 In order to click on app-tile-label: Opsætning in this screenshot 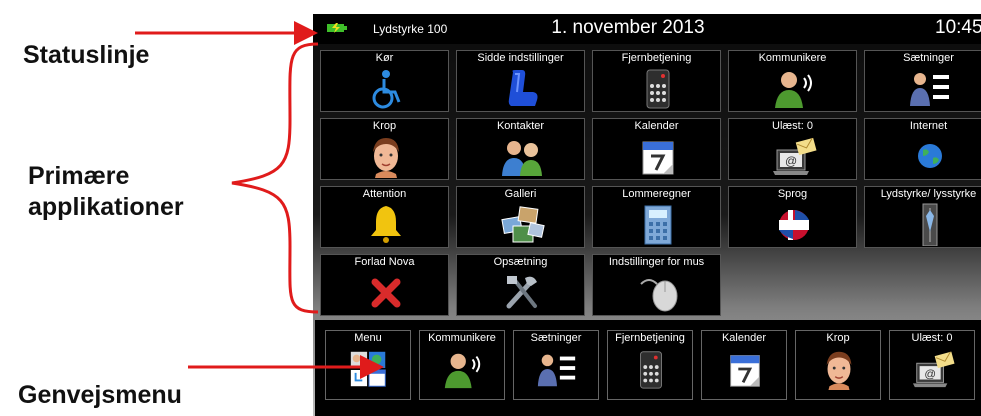, I will do `click(520, 262)`.